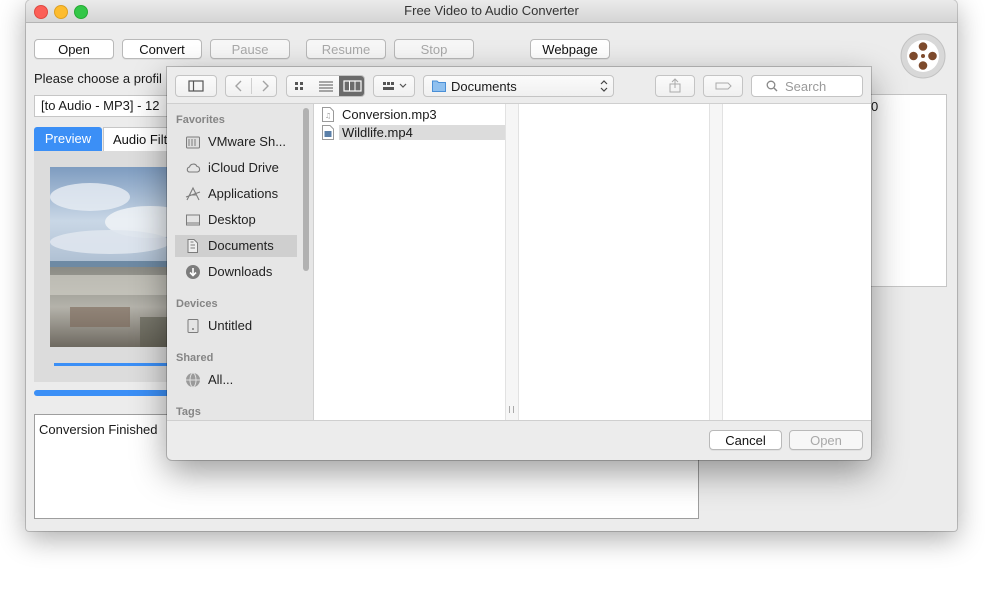 This screenshot has width=985, height=591. What do you see at coordinates (119, 364) in the screenshot?
I see `preview-slider` at bounding box center [119, 364].